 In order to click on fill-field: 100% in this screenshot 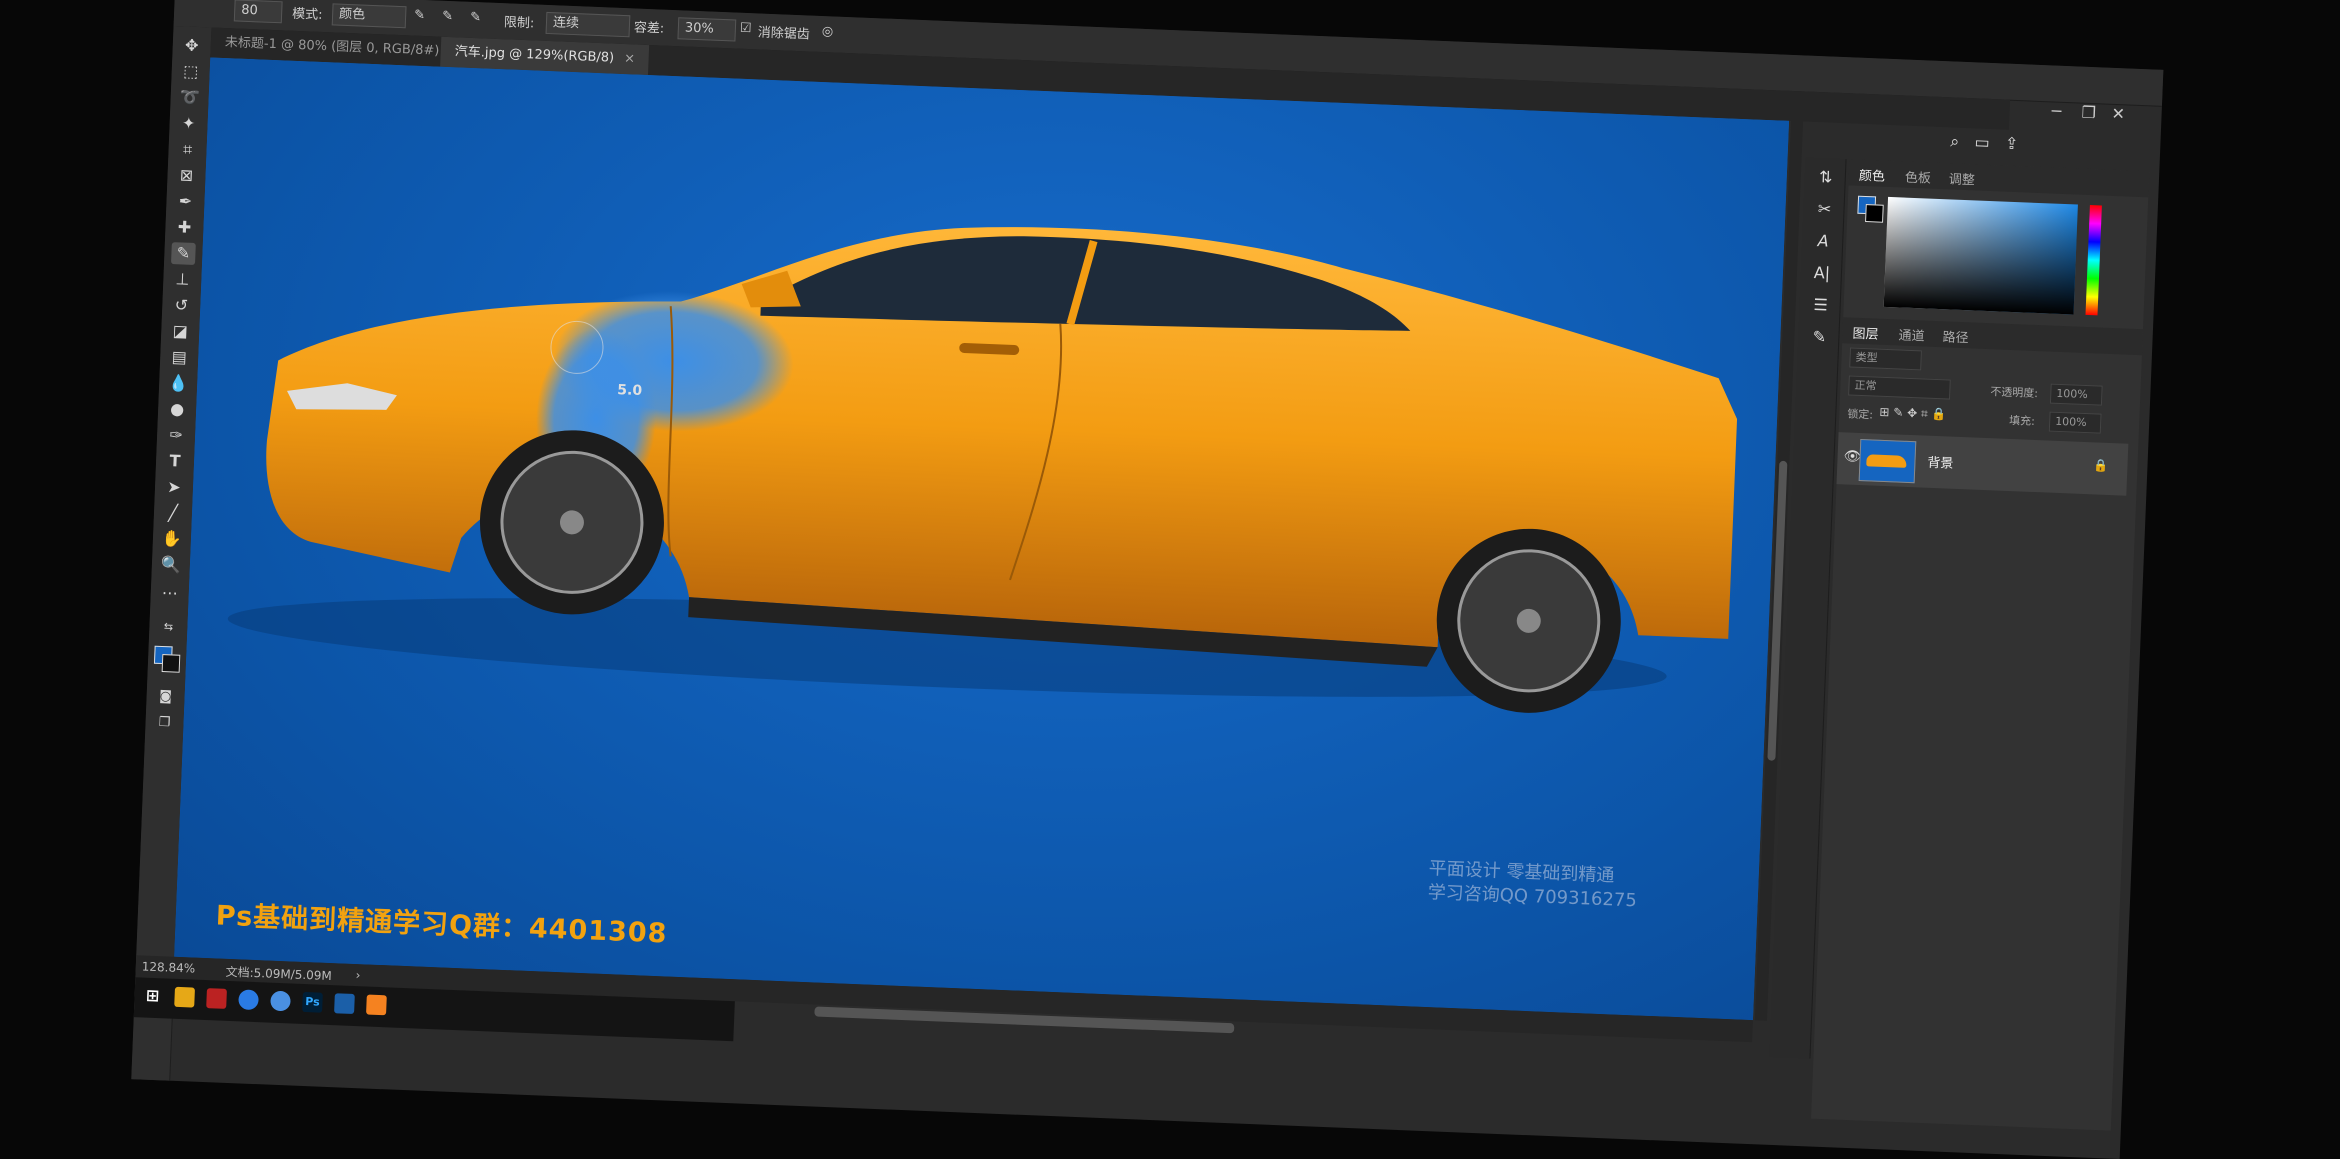, I will do `click(2075, 422)`.